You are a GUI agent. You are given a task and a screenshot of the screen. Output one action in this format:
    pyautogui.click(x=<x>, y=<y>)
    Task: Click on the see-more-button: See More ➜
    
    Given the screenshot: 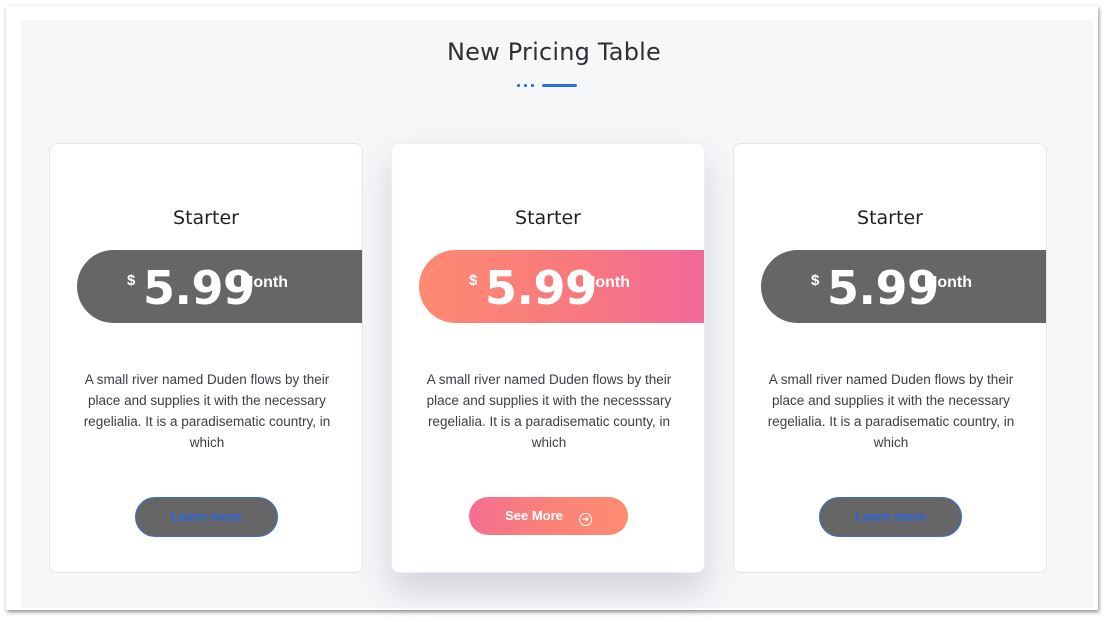 What is the action you would take?
    pyautogui.click(x=548, y=516)
    